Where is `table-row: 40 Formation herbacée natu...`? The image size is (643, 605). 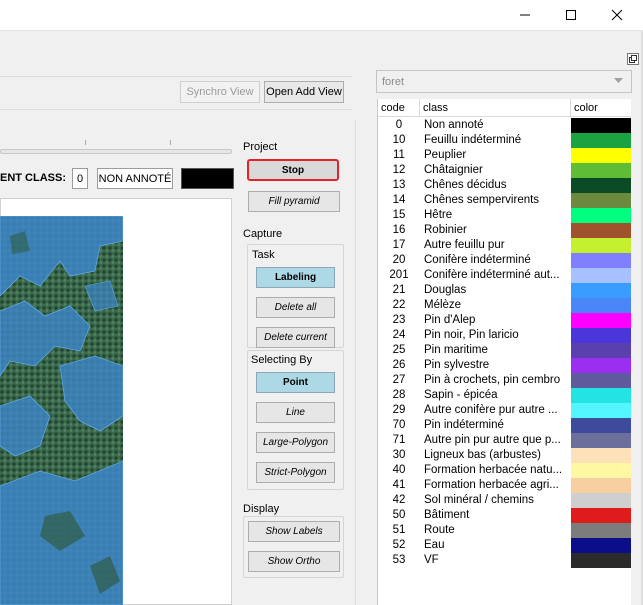
table-row: 40 Formation herbacée natu... is located at coordinates (504, 470).